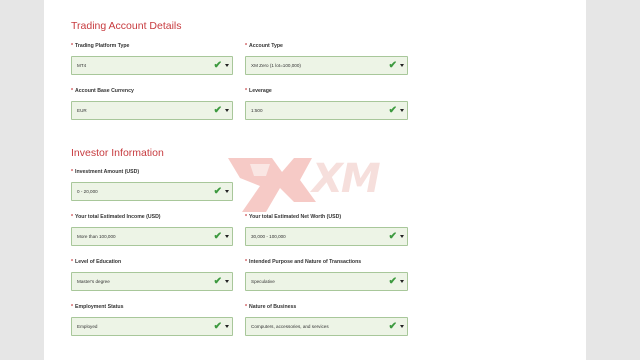 The width and height of the screenshot is (640, 360). I want to click on account-type-select: XM Zero (1 lot=100,000) ✔, so click(326, 65).